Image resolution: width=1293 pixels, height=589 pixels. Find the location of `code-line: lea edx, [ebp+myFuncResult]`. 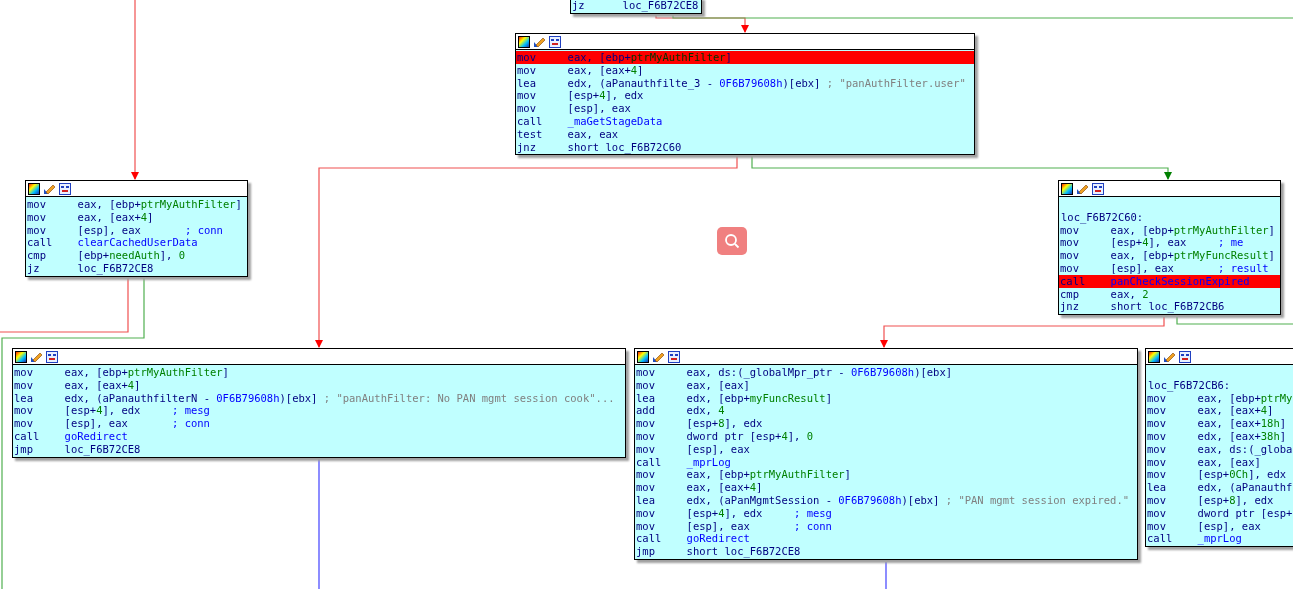

code-line: lea edx, [ebp+myFuncResult] is located at coordinates (734, 398).